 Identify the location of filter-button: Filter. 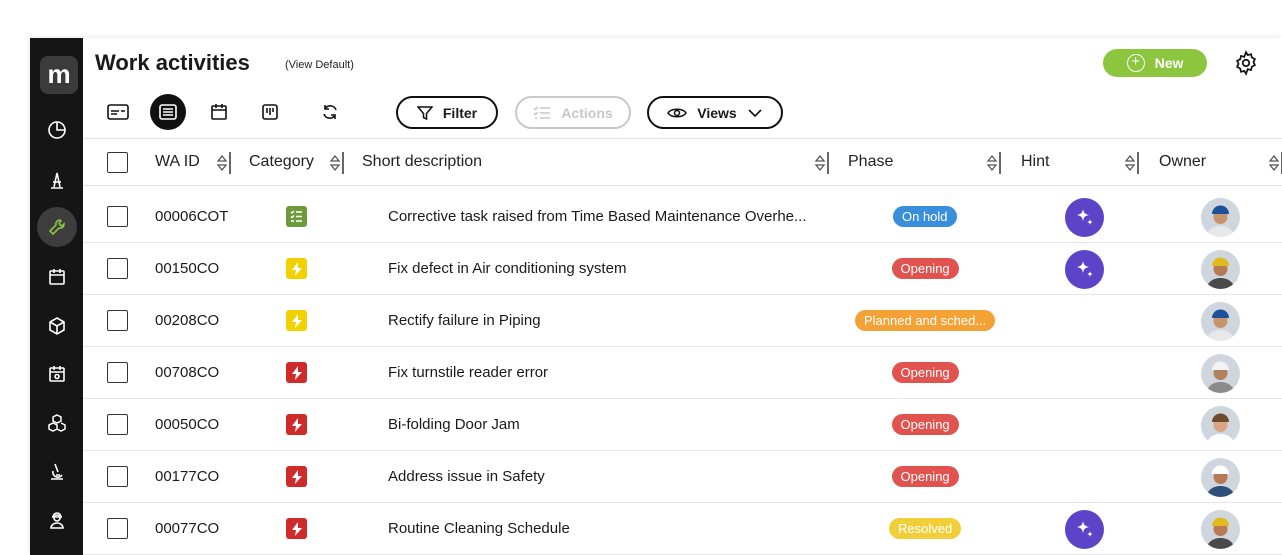
(447, 112).